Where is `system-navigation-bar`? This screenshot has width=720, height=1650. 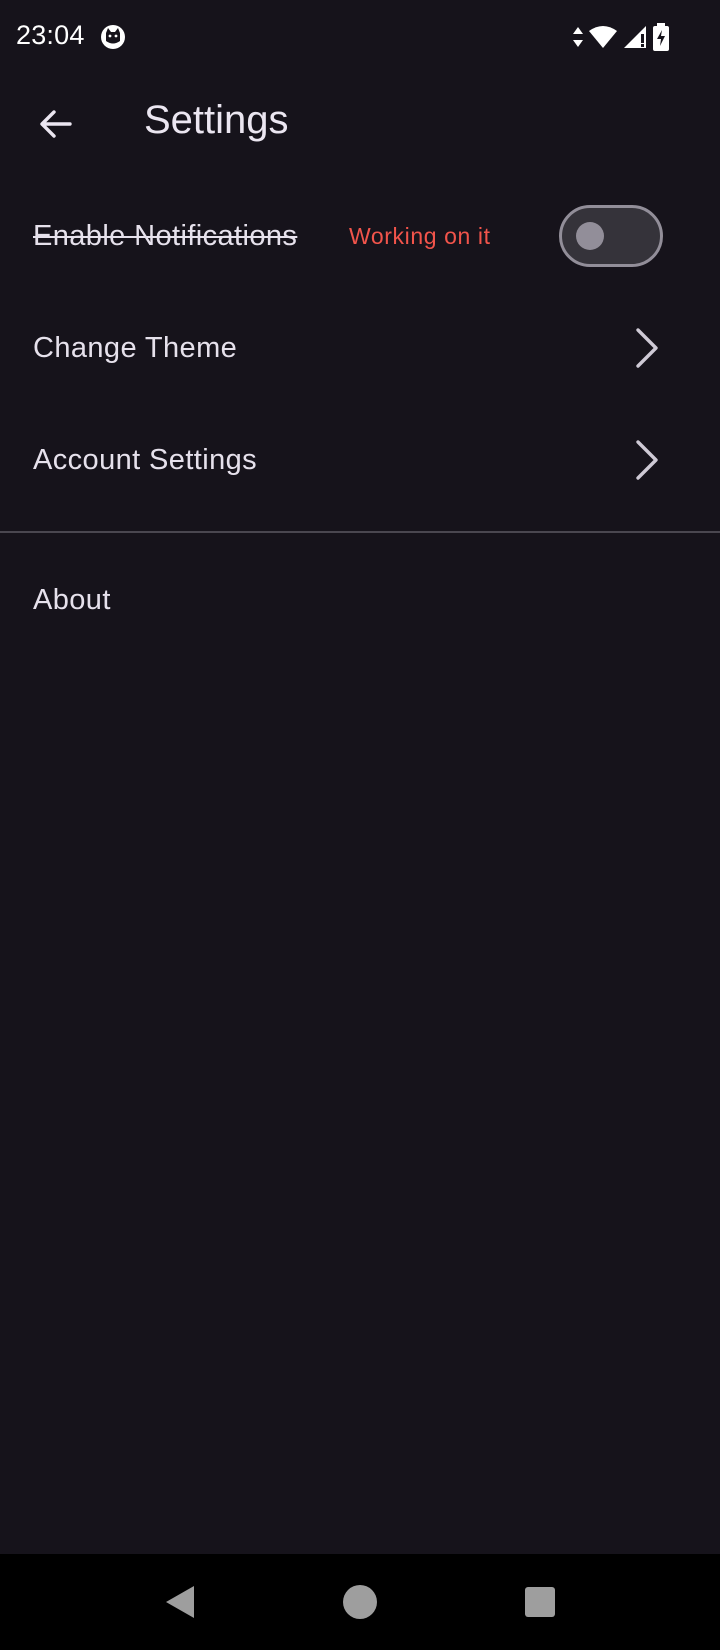
system-navigation-bar is located at coordinates (360, 1602).